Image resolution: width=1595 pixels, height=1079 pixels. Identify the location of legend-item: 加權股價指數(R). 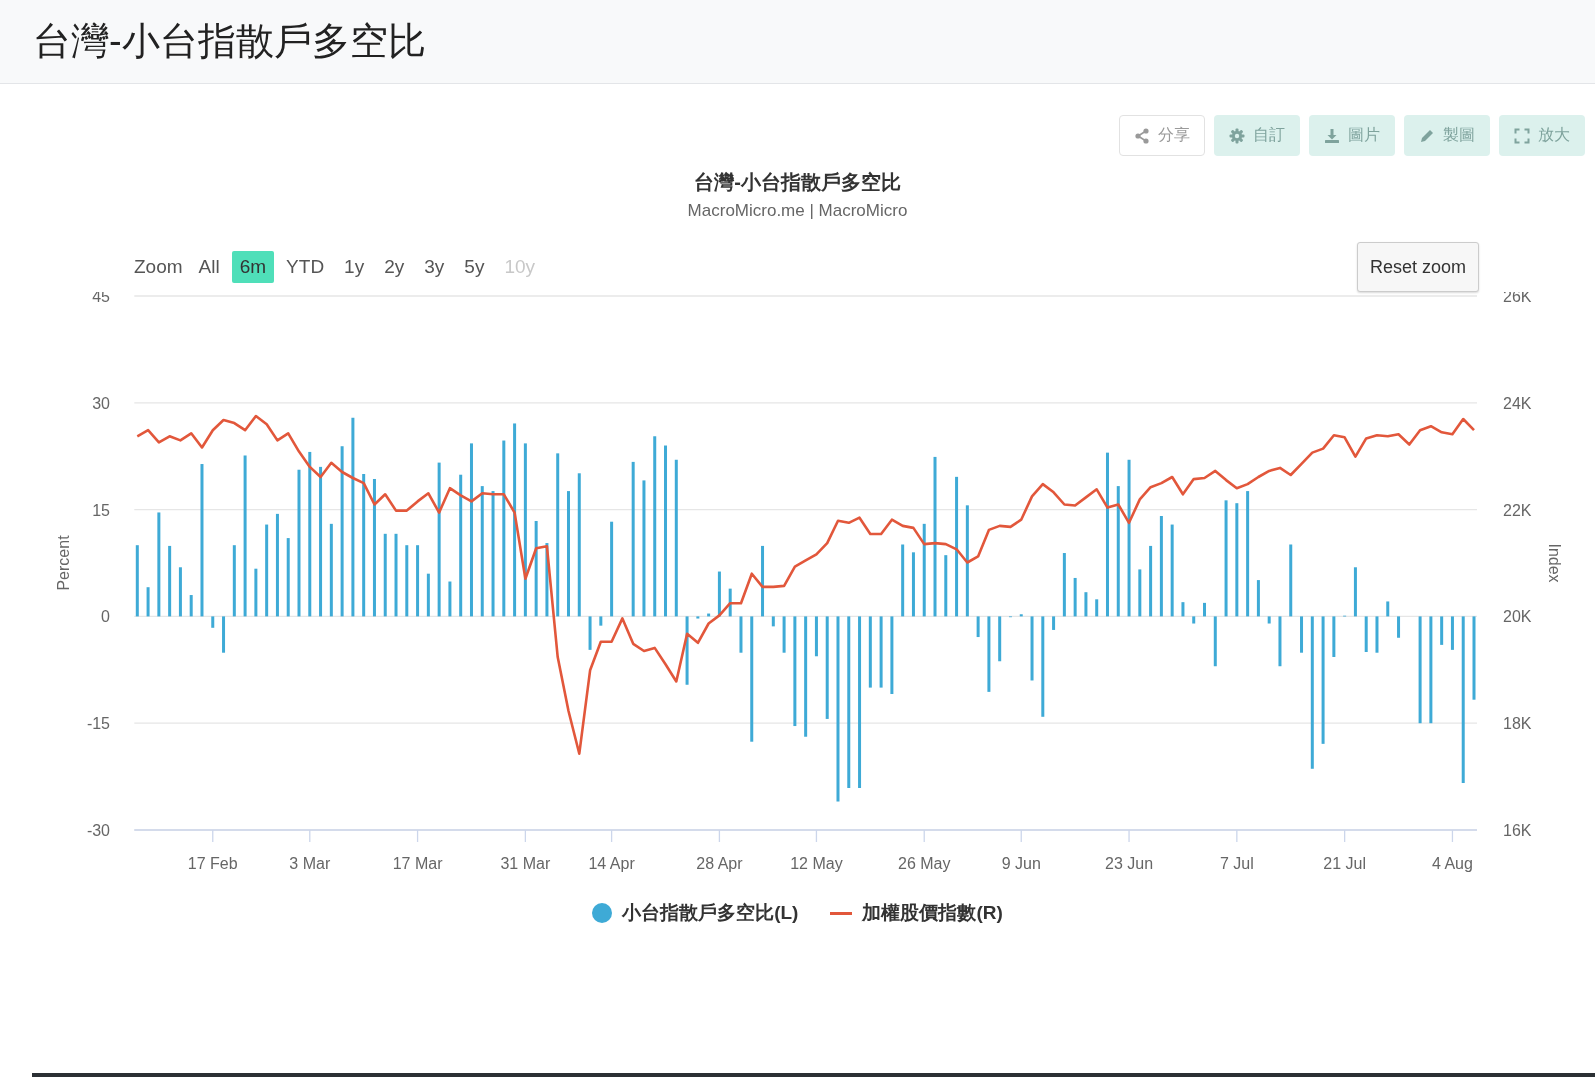
(916, 913).